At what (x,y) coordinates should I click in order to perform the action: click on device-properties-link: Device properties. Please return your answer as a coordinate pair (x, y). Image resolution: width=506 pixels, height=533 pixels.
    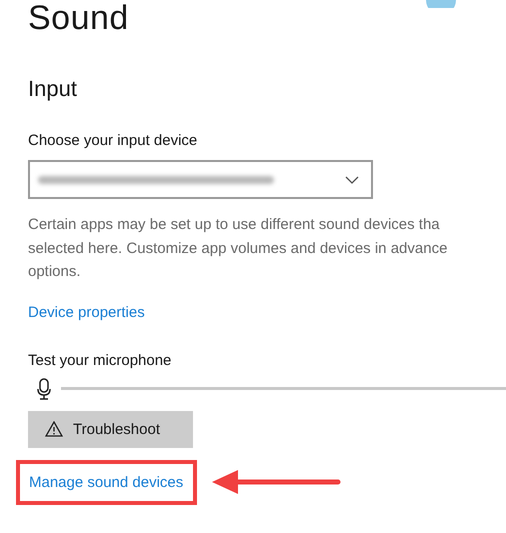
    Looking at the image, I should click on (86, 312).